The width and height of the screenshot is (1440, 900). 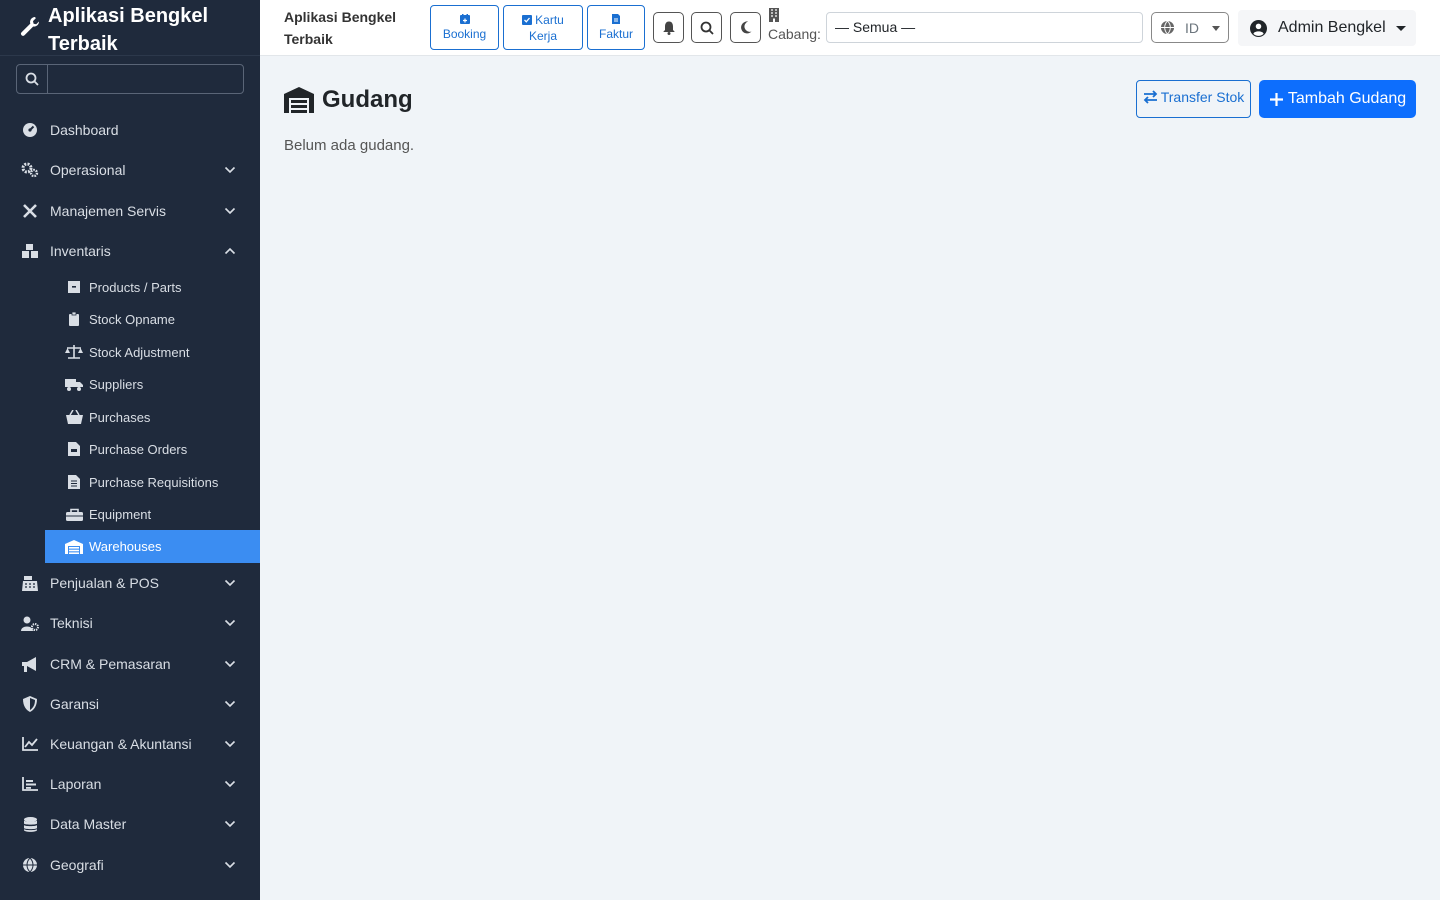 What do you see at coordinates (542, 35) in the screenshot?
I see `kartu-kerja-label-line-2: Kerja` at bounding box center [542, 35].